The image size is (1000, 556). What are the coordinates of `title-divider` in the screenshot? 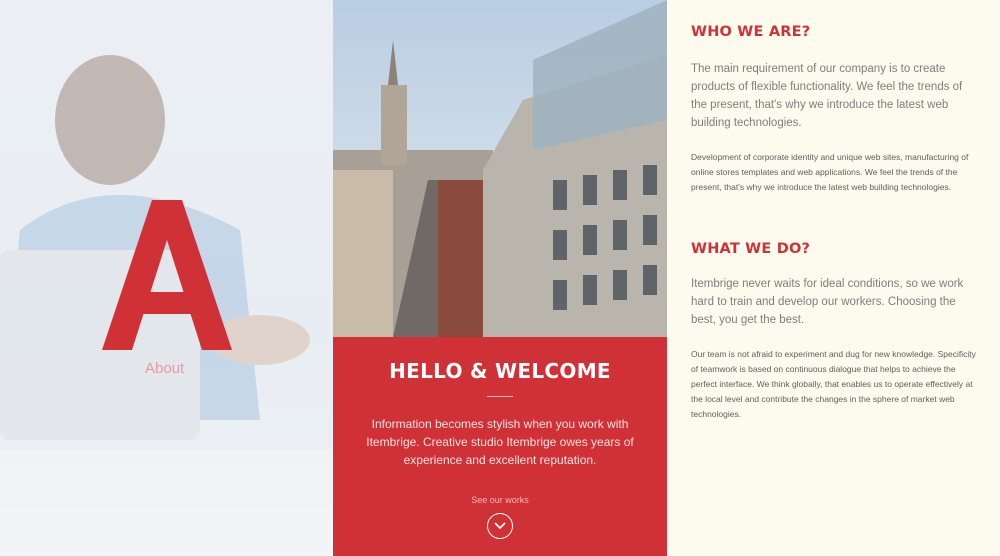 It's located at (500, 396).